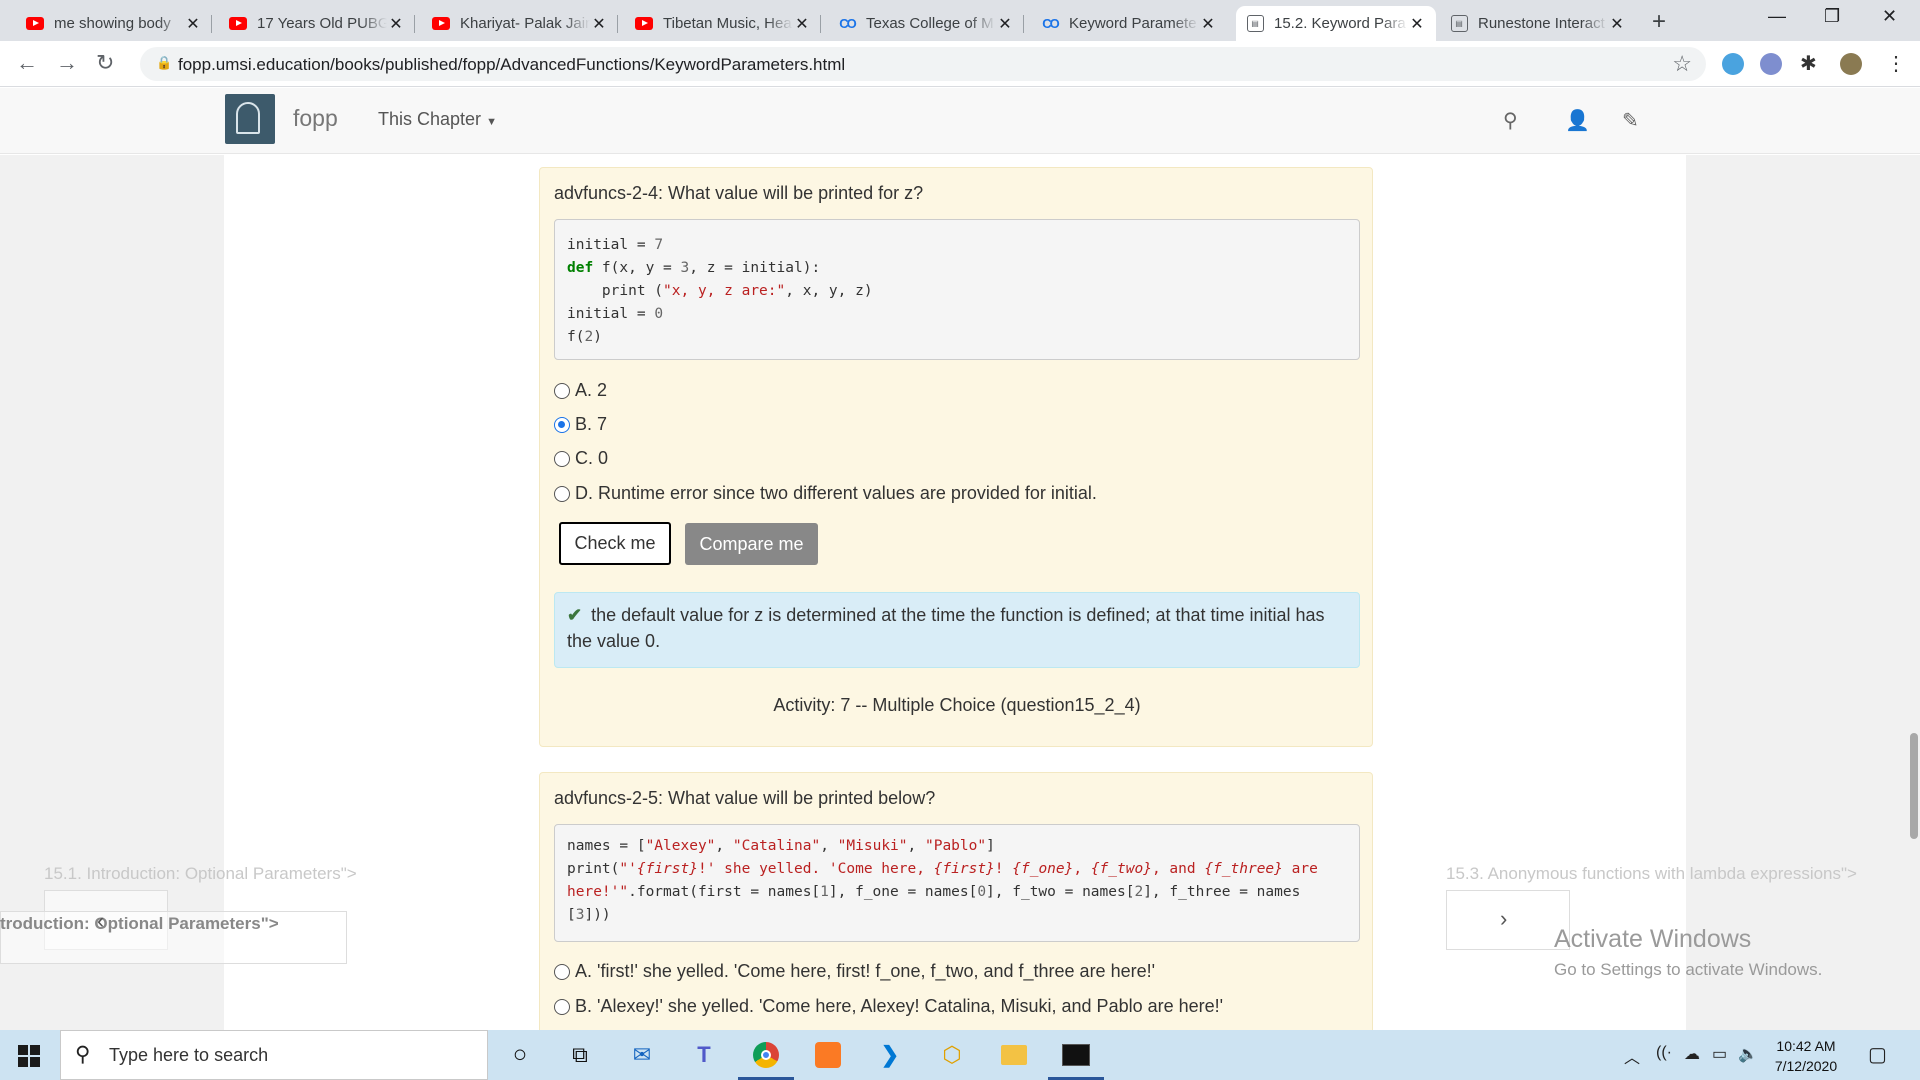 The height and width of the screenshot is (1080, 1920). What do you see at coordinates (322, 23) in the screenshot?
I see `tab-title: 17 Years Old PUBG` at bounding box center [322, 23].